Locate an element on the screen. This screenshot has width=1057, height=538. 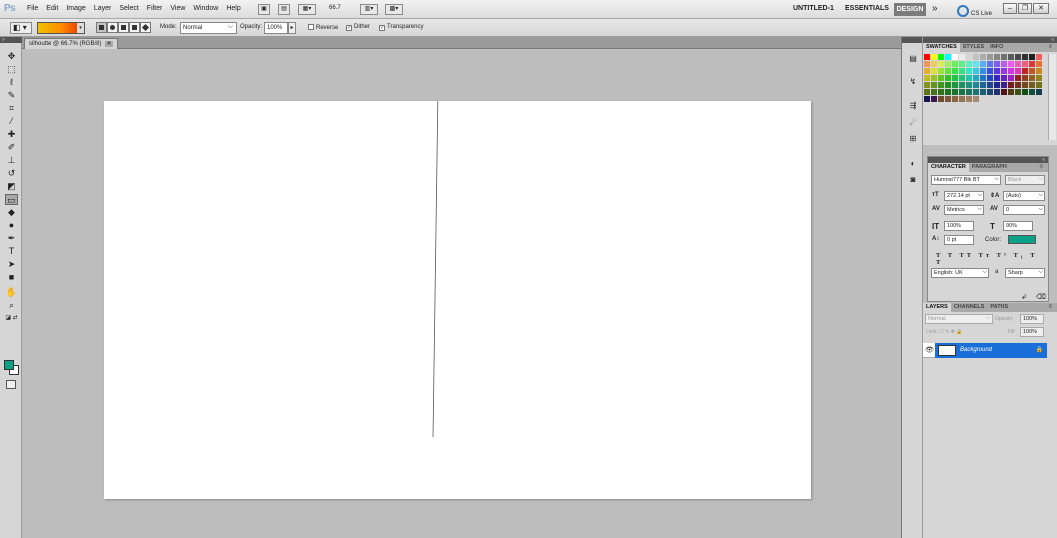
tab-swatches: SWATCHES is located at coordinates (941, 47).